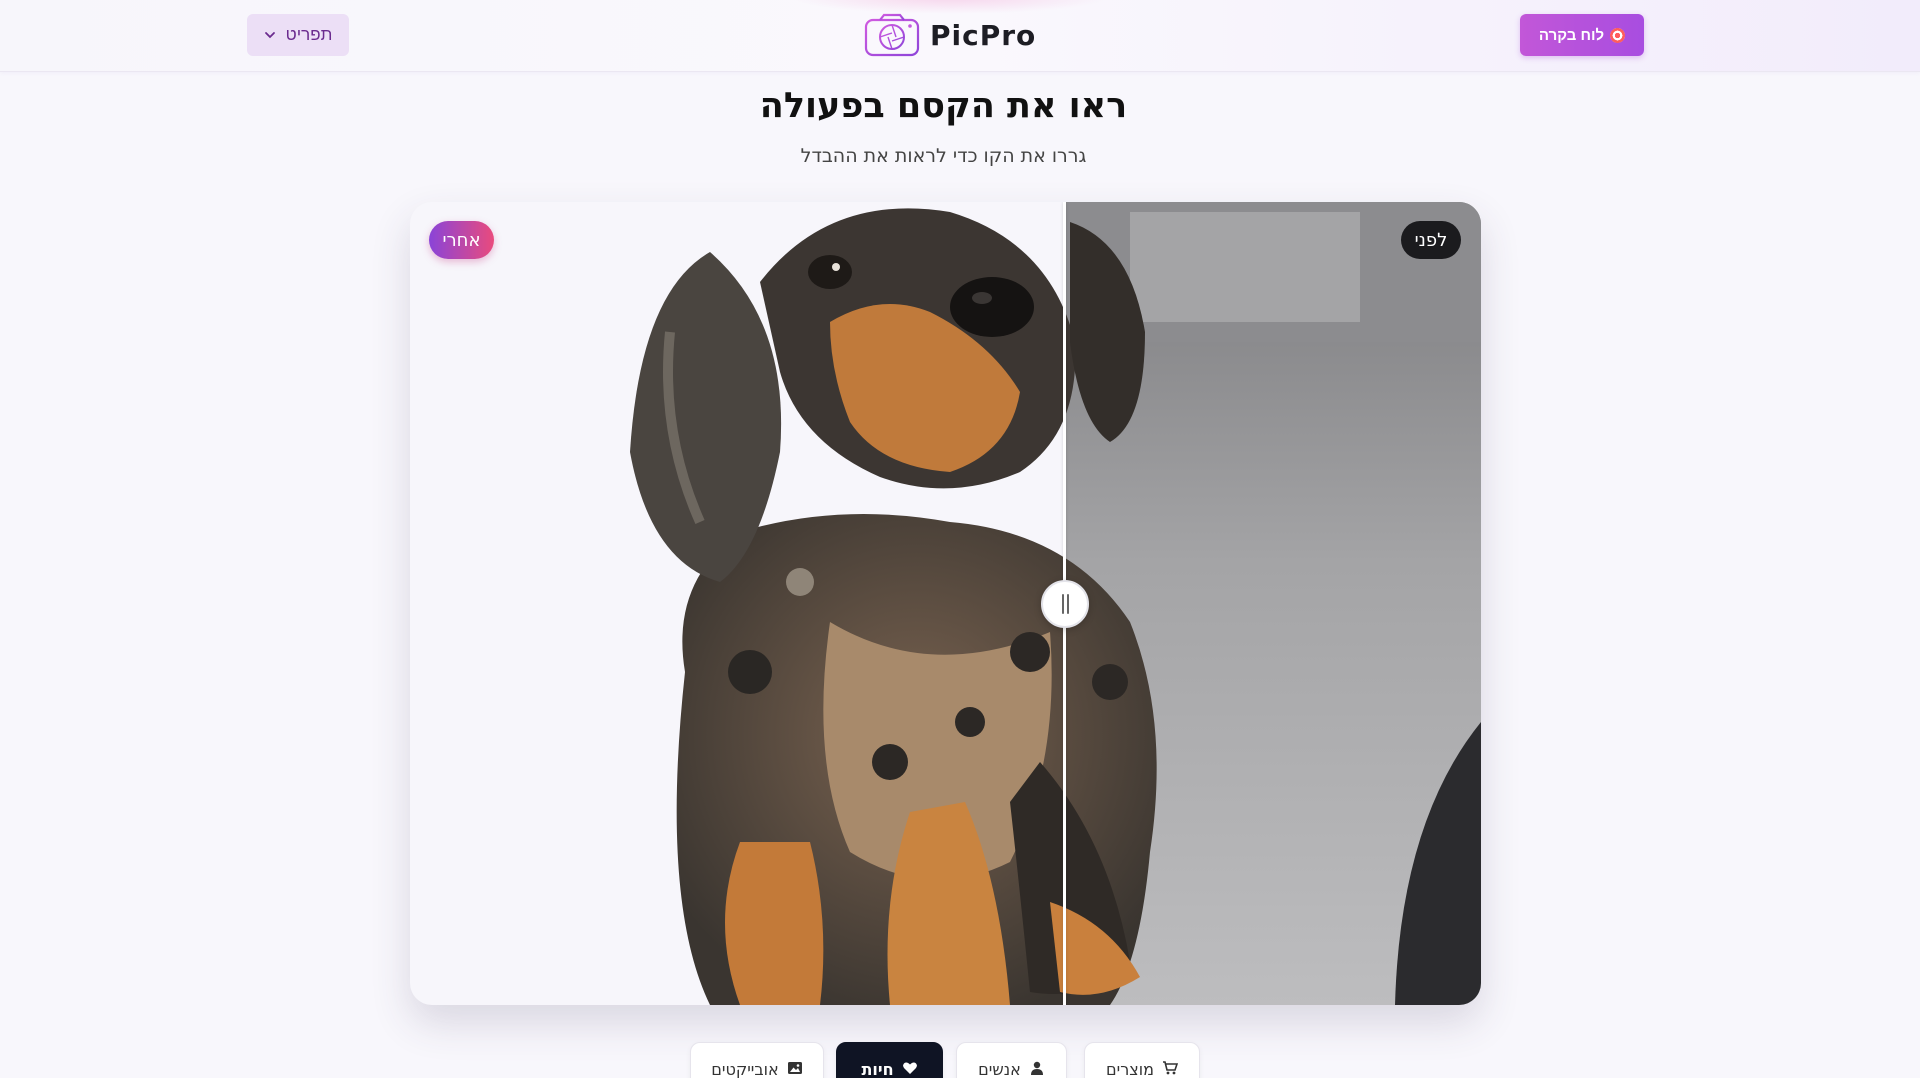 The height and width of the screenshot is (1078, 1920). What do you see at coordinates (909, 1068) in the screenshot?
I see `heart-icon` at bounding box center [909, 1068].